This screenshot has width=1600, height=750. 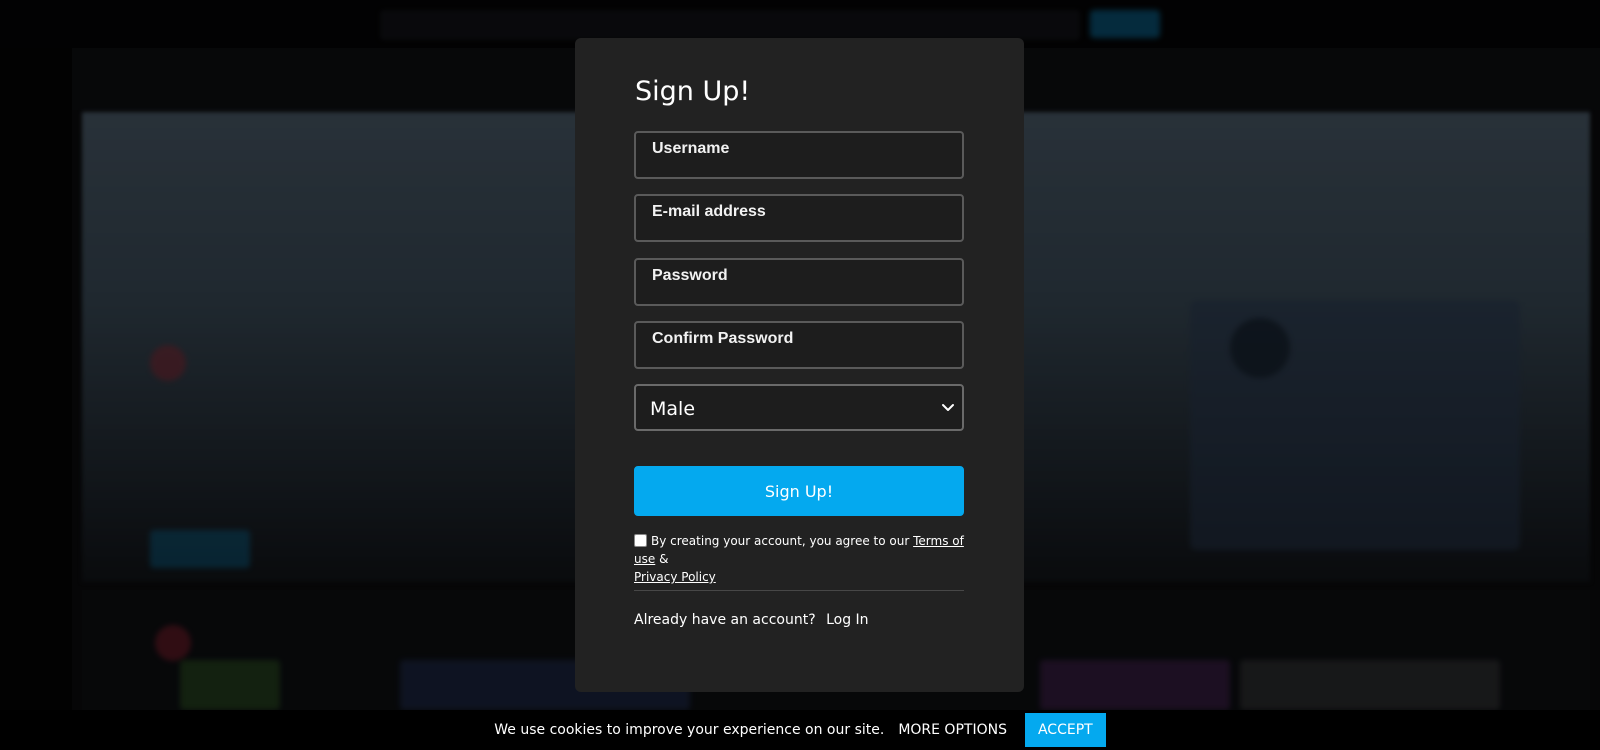 What do you see at coordinates (799, 590) in the screenshot?
I see `divider` at bounding box center [799, 590].